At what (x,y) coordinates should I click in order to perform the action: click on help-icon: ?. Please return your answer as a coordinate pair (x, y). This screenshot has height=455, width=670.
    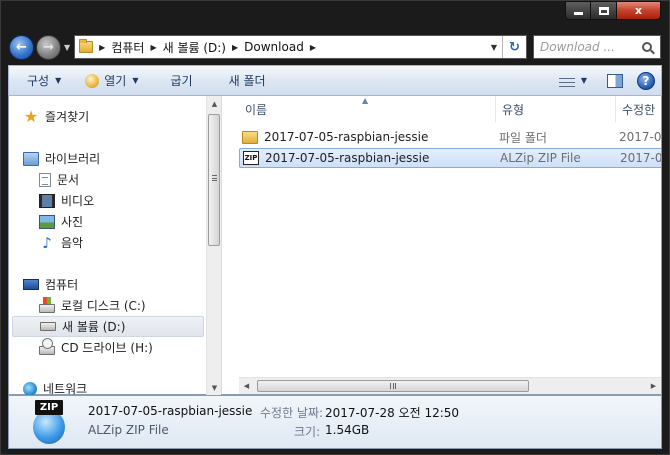
    Looking at the image, I should click on (646, 80).